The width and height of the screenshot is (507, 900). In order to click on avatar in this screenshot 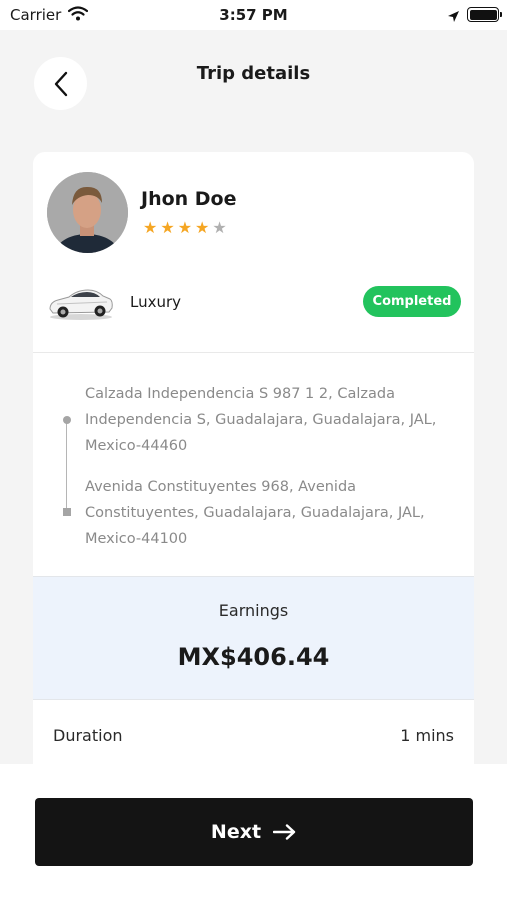, I will do `click(87, 212)`.